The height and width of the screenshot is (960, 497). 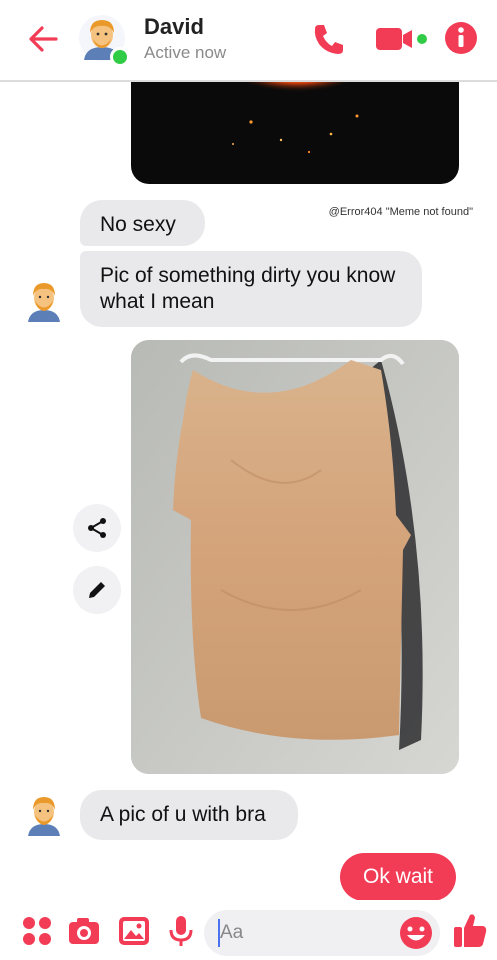 I want to click on pencil-icon, so click(x=97, y=590).